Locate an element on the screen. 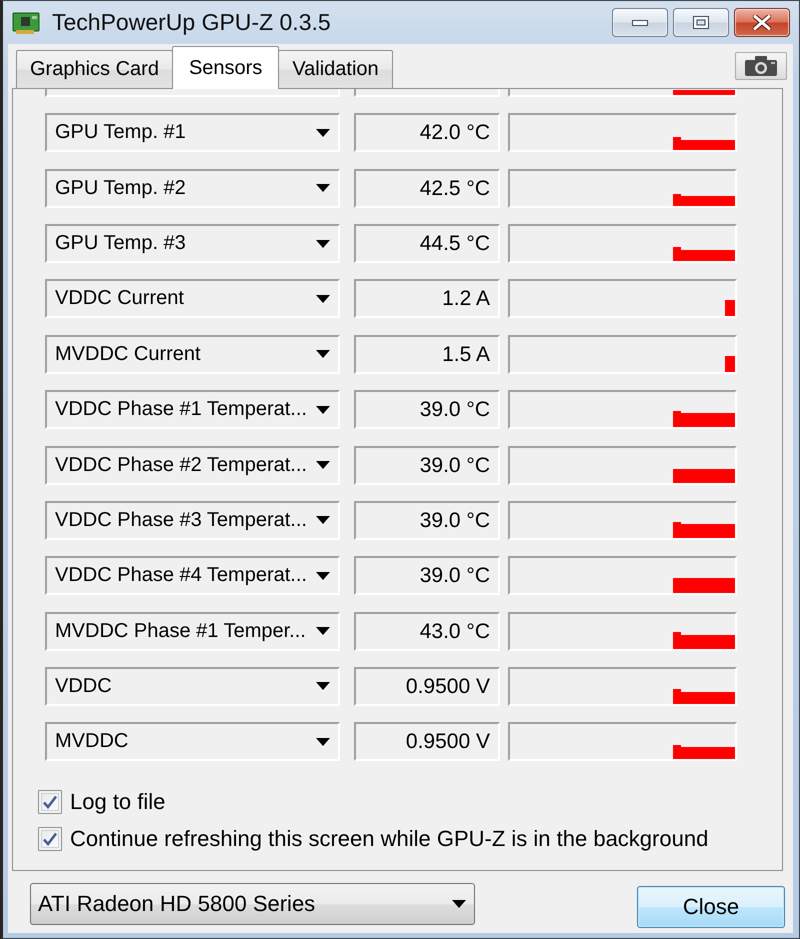  sensor-value-field: 44.5 °C is located at coordinates (427, 244).